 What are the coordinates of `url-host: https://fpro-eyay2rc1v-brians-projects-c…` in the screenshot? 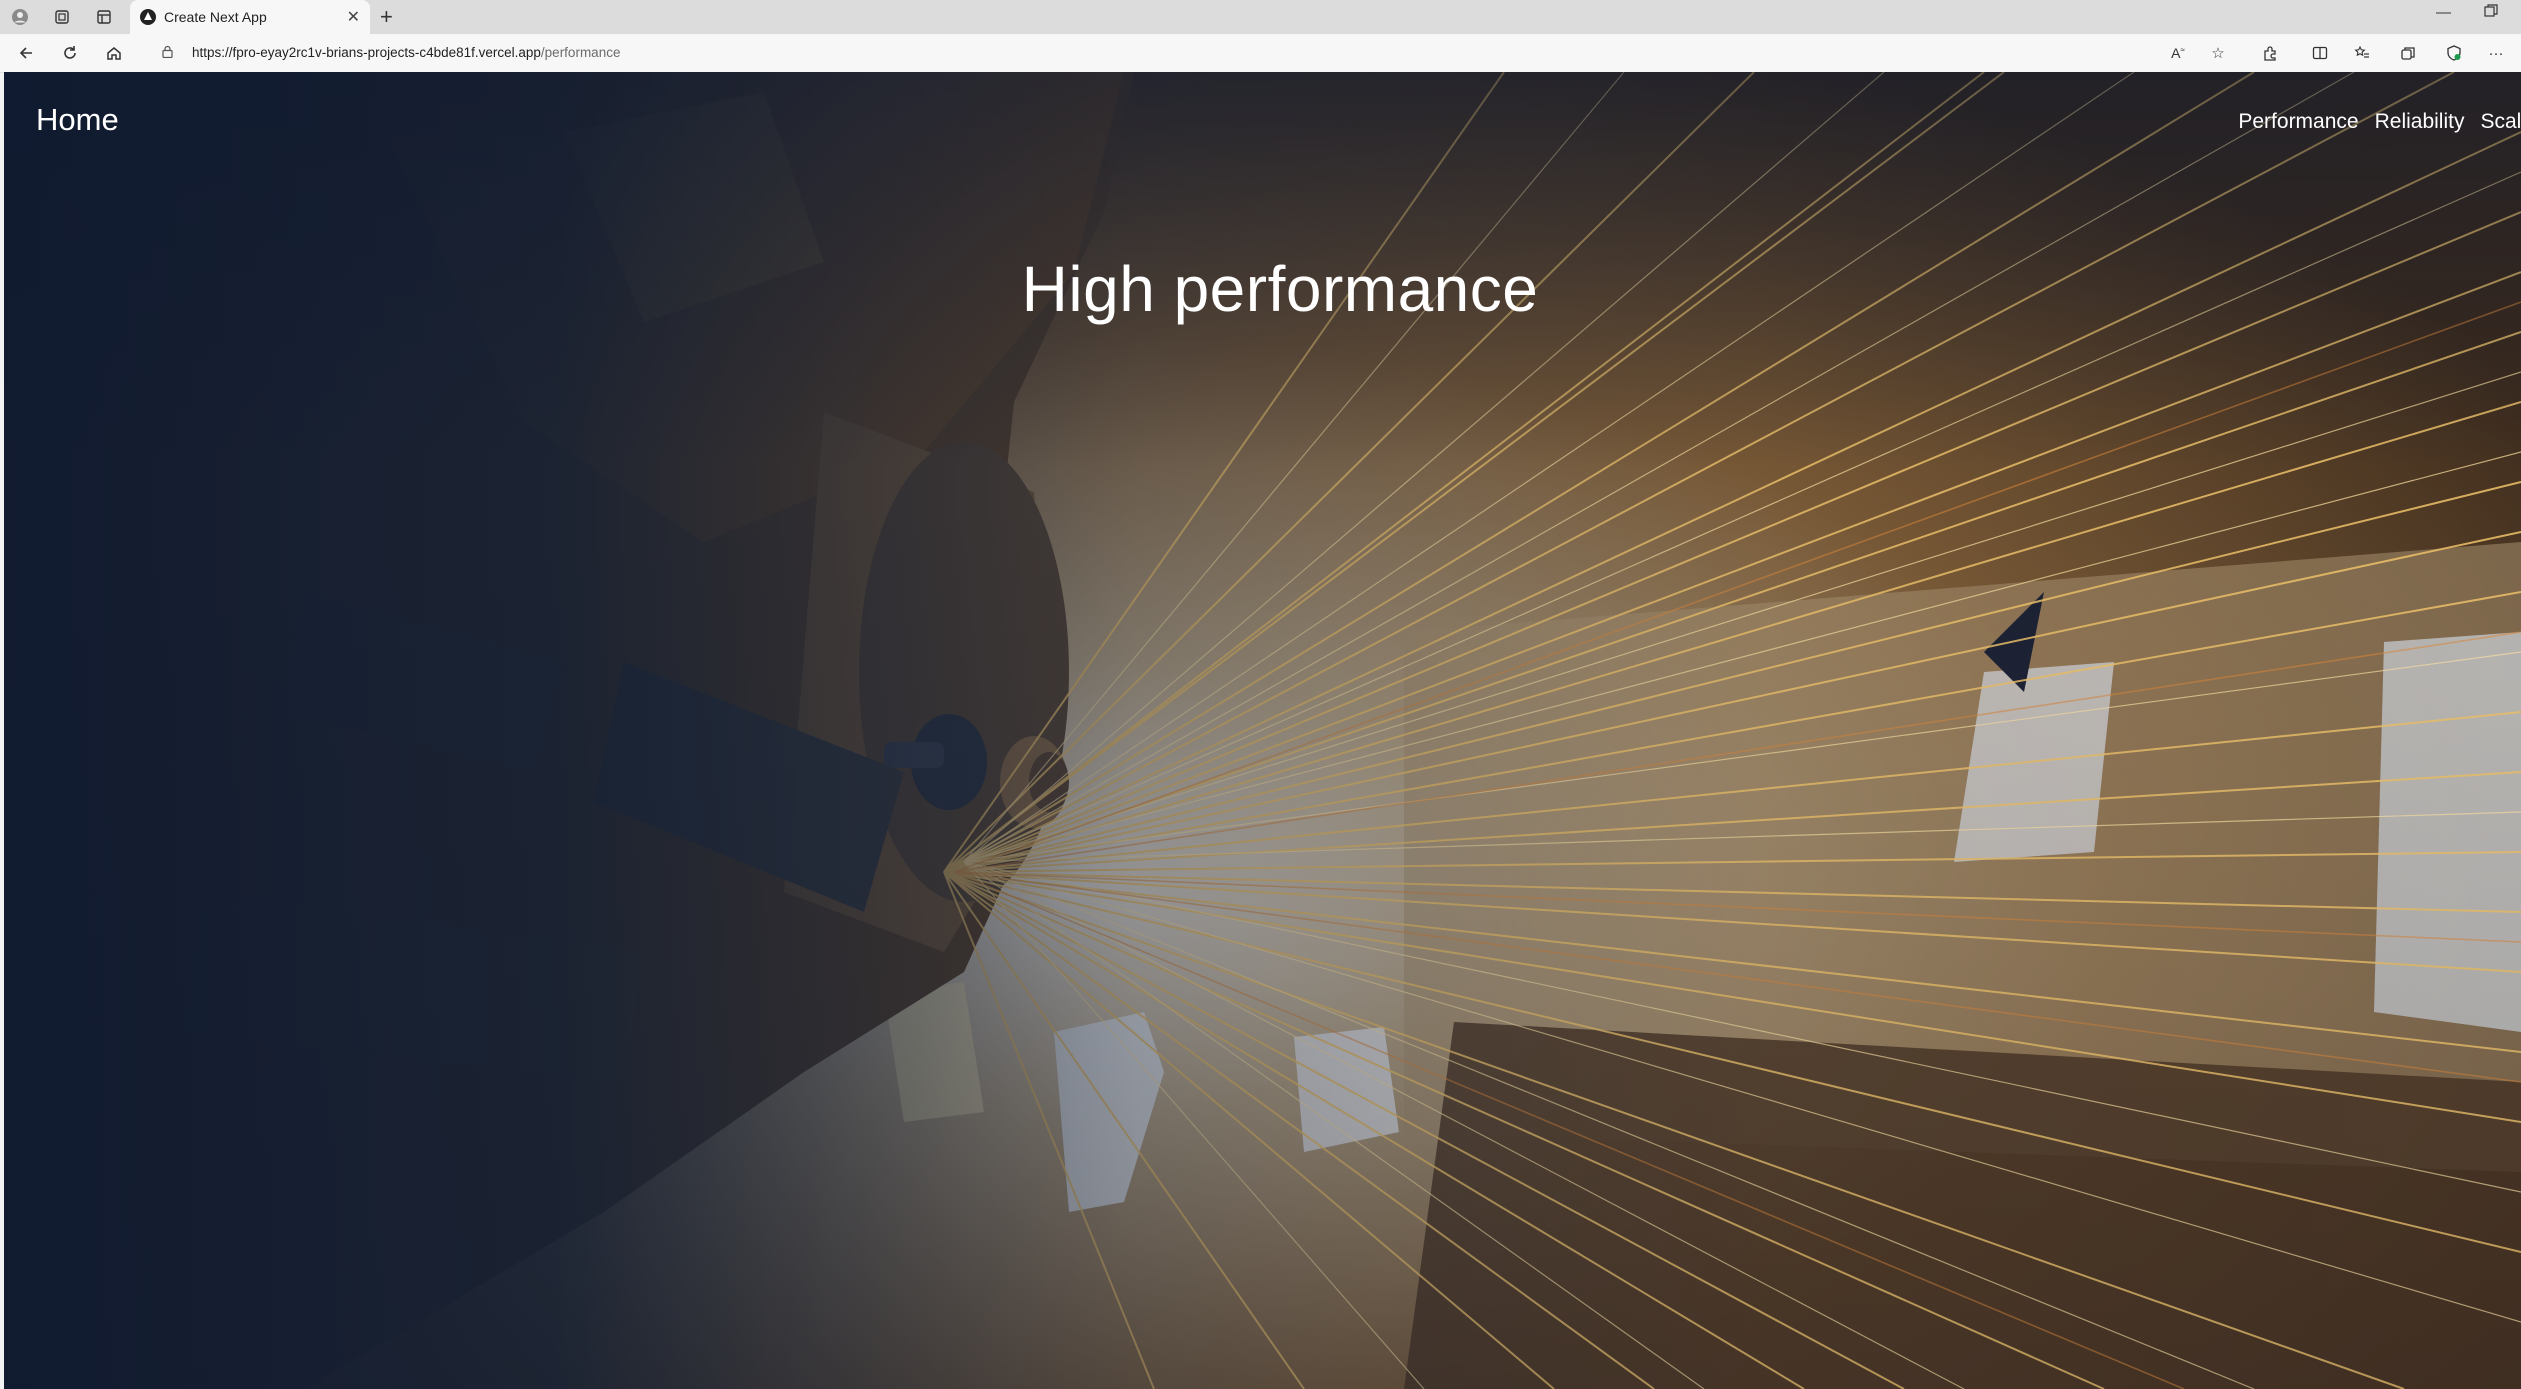 It's located at (366, 52).